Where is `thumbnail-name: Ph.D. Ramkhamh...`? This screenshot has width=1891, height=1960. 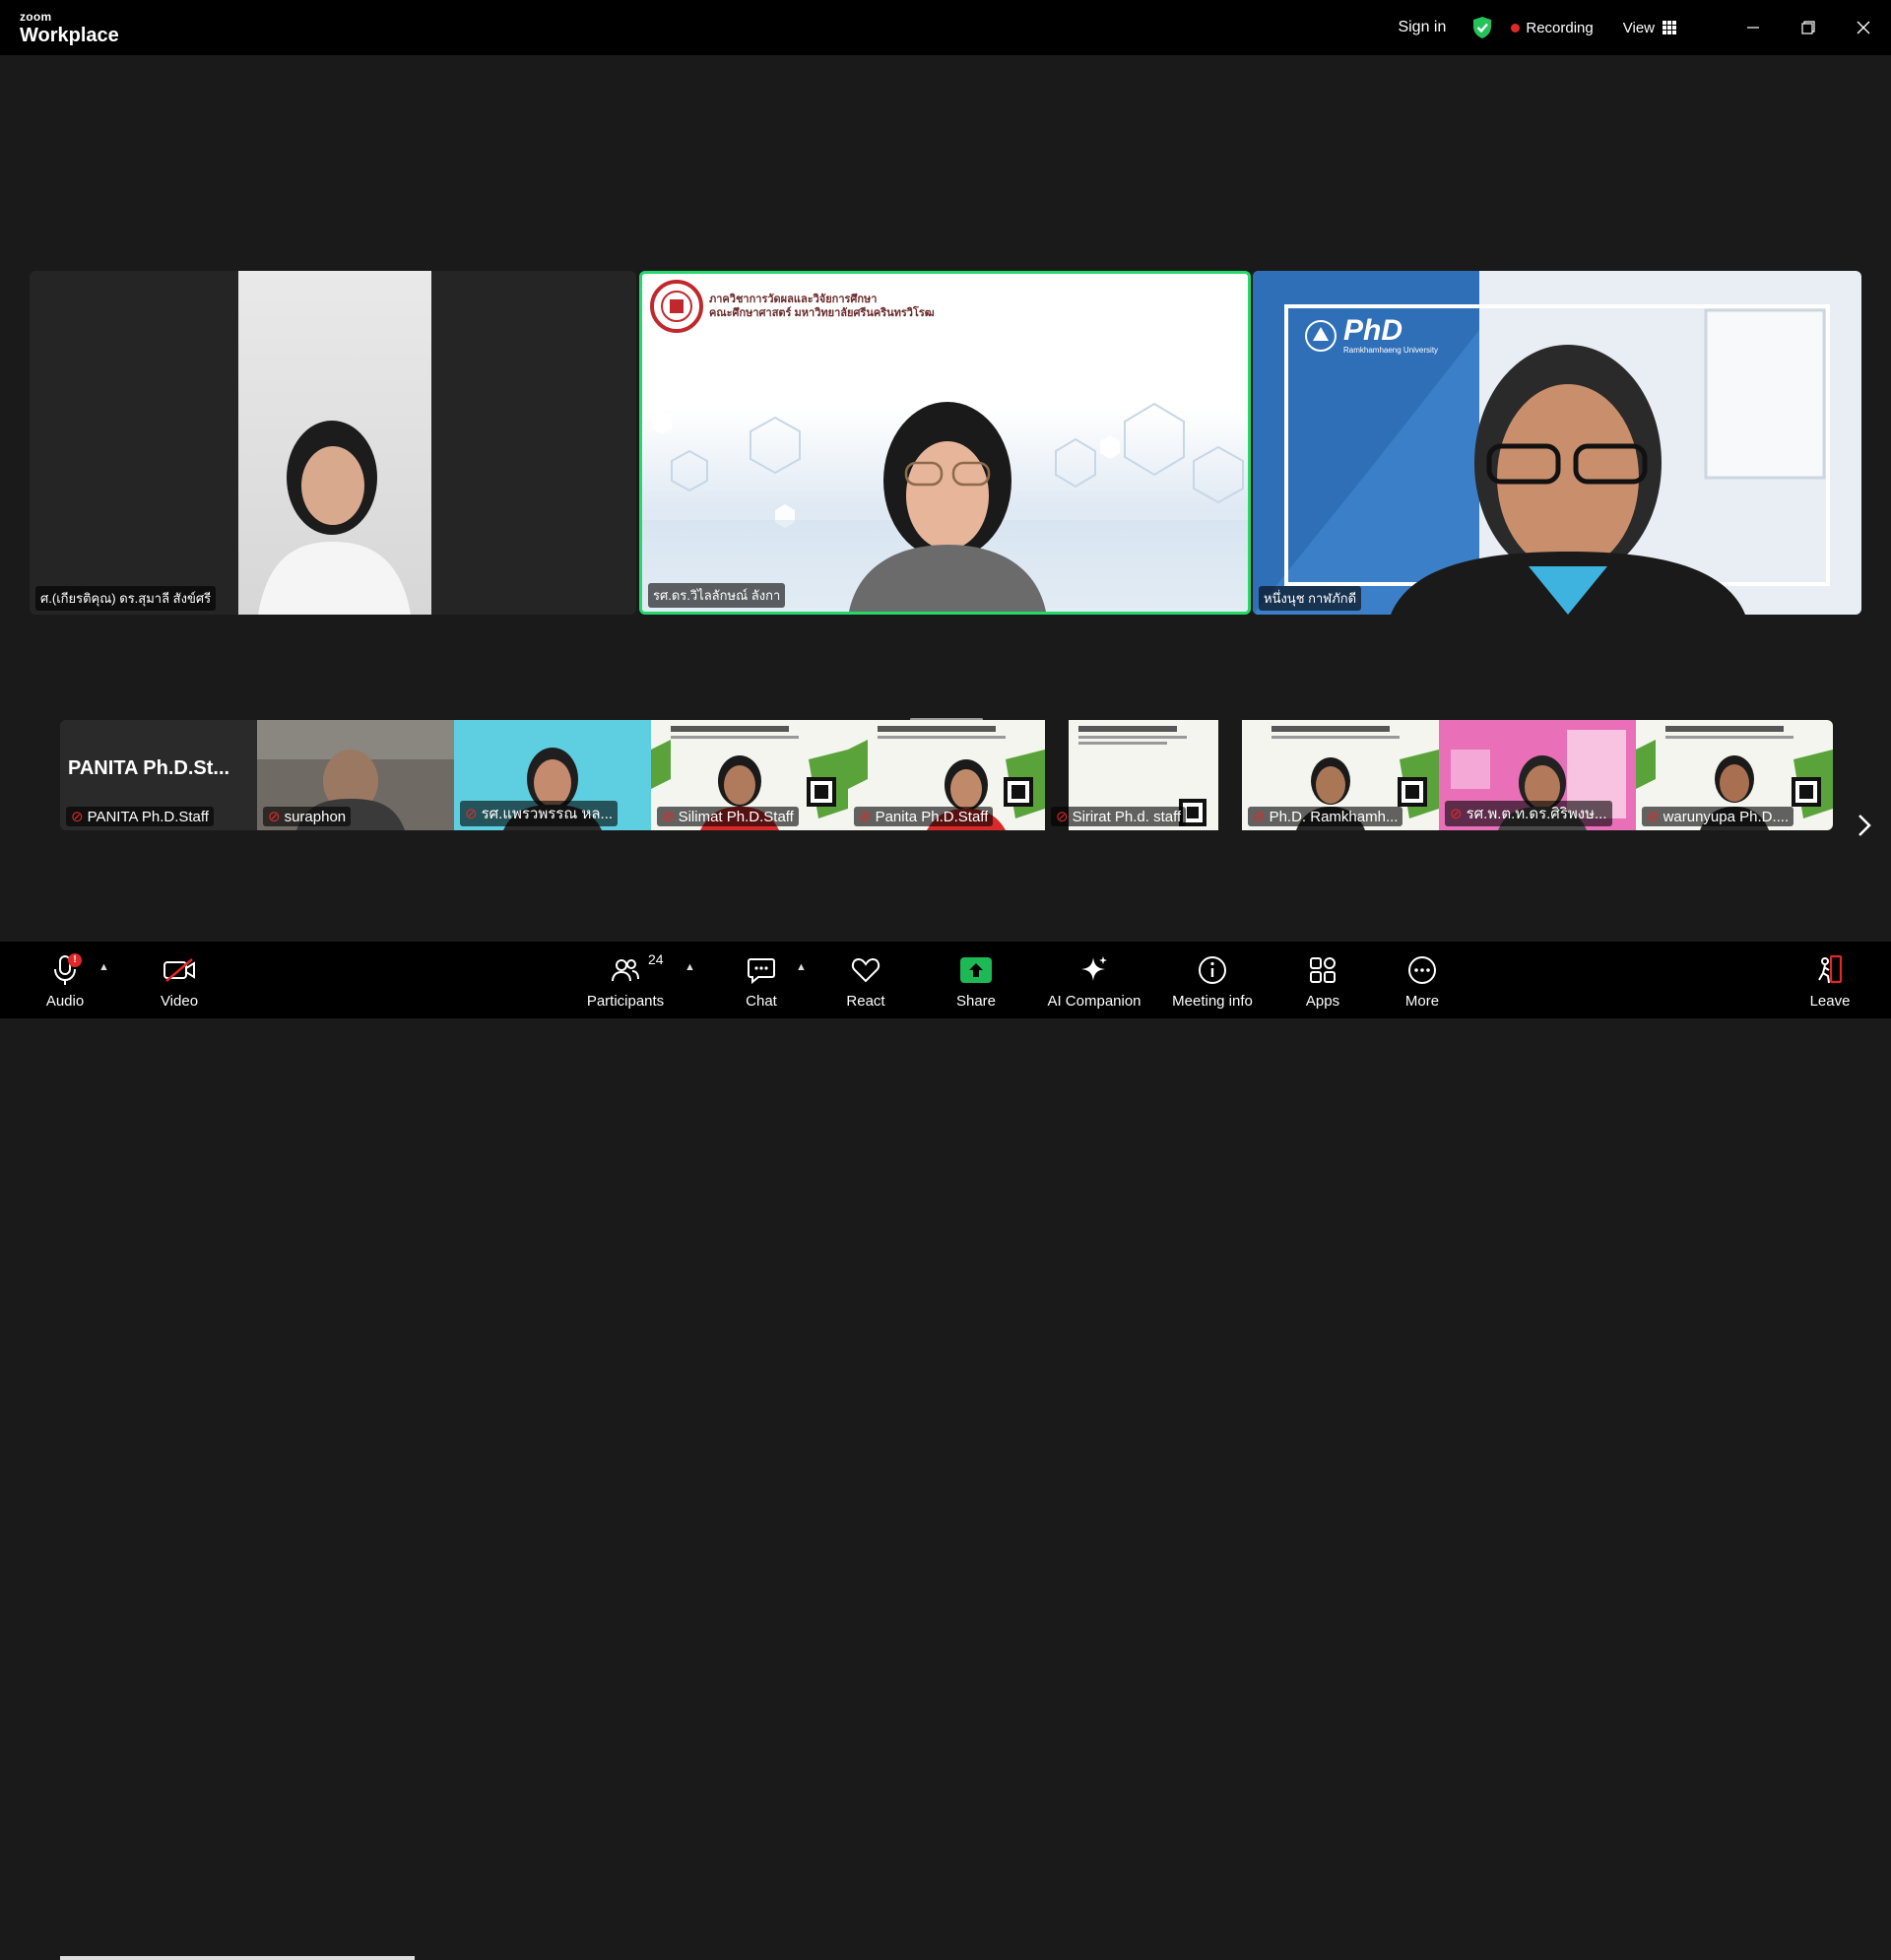
thumbnail-name: Ph.D. Ramkhamh... is located at coordinates (1334, 817).